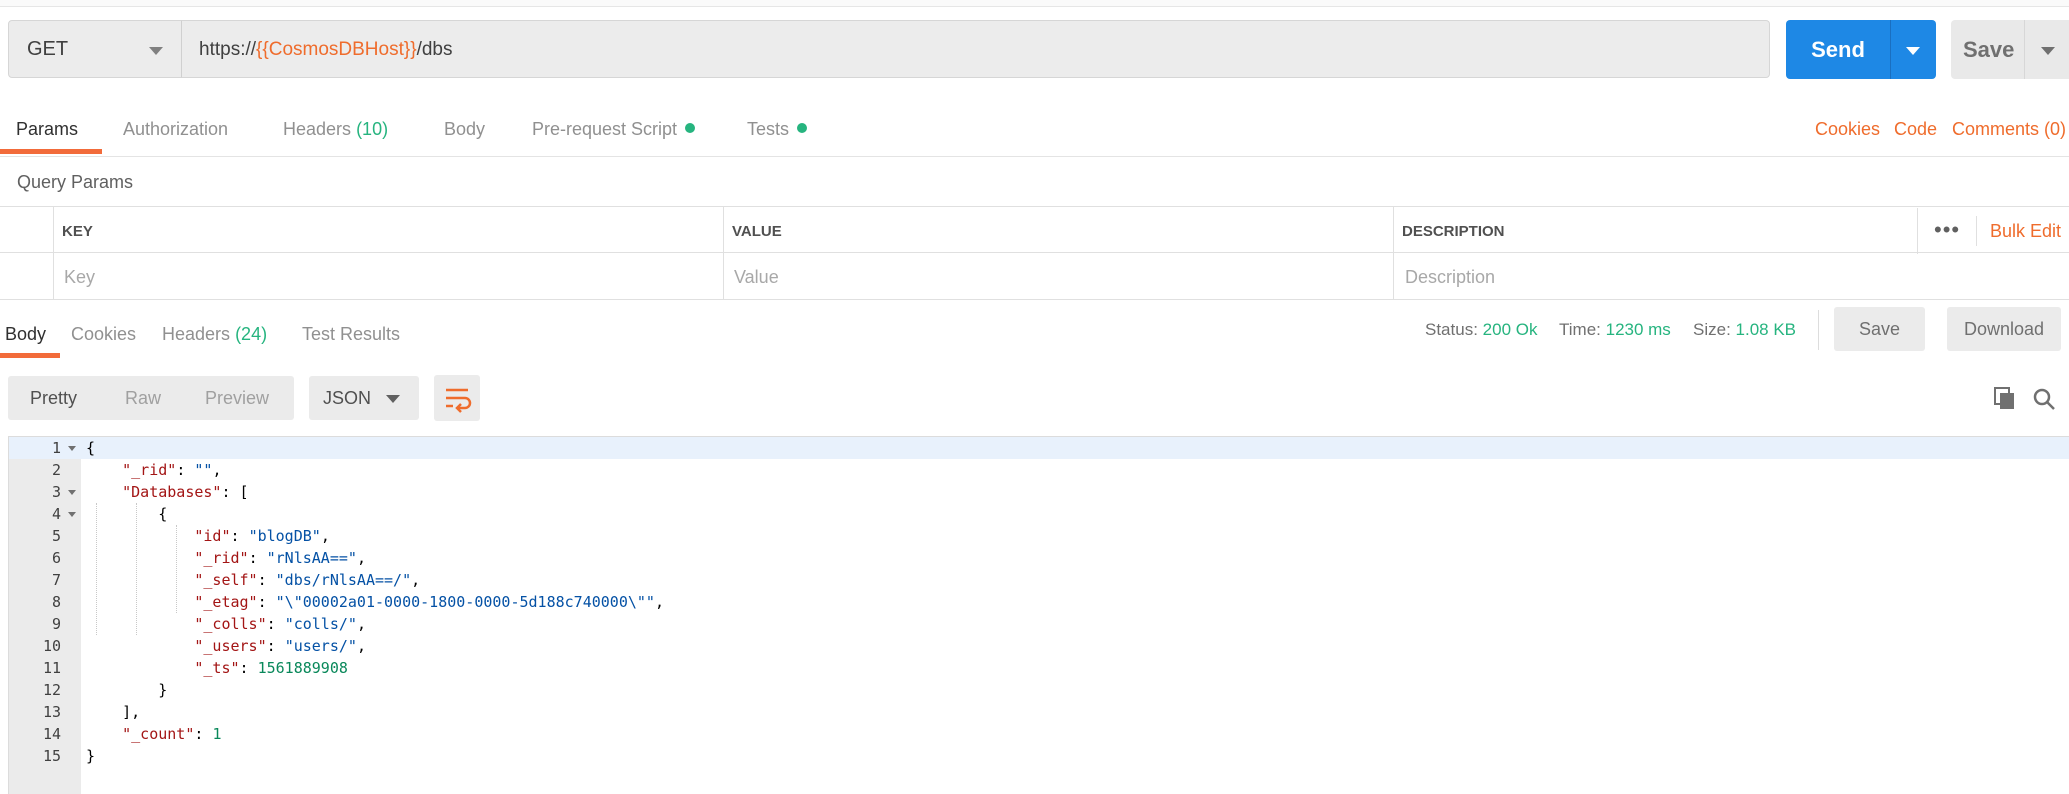 This screenshot has width=2069, height=794. Describe the element at coordinates (132, 734) in the screenshot. I see `code-line: 14 "_count": 1` at that location.